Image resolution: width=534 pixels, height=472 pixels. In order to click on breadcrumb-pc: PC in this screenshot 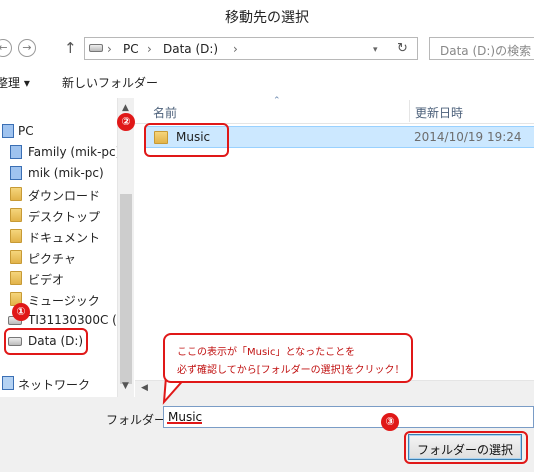, I will do `click(131, 49)`.